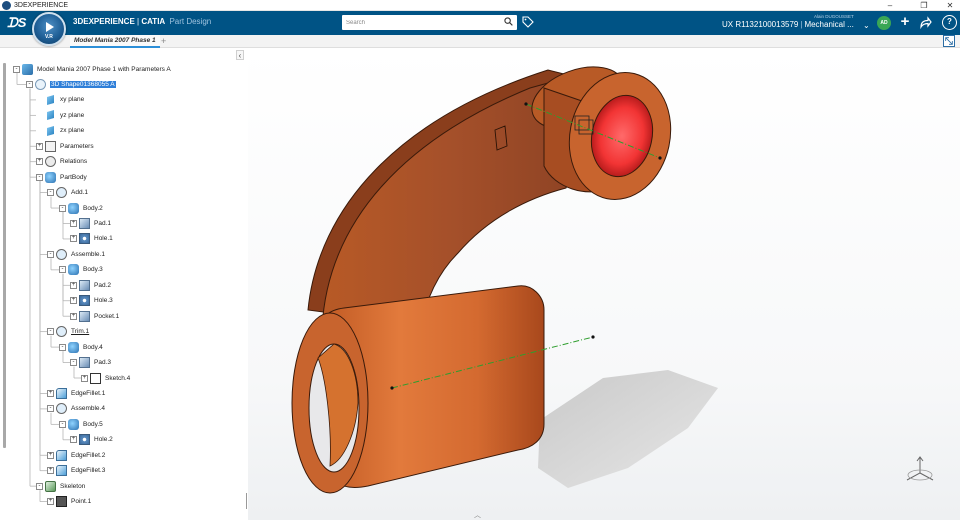 The image size is (960, 520). Describe the element at coordinates (93, 424) in the screenshot. I see `tree-node-label: Body.5` at that location.